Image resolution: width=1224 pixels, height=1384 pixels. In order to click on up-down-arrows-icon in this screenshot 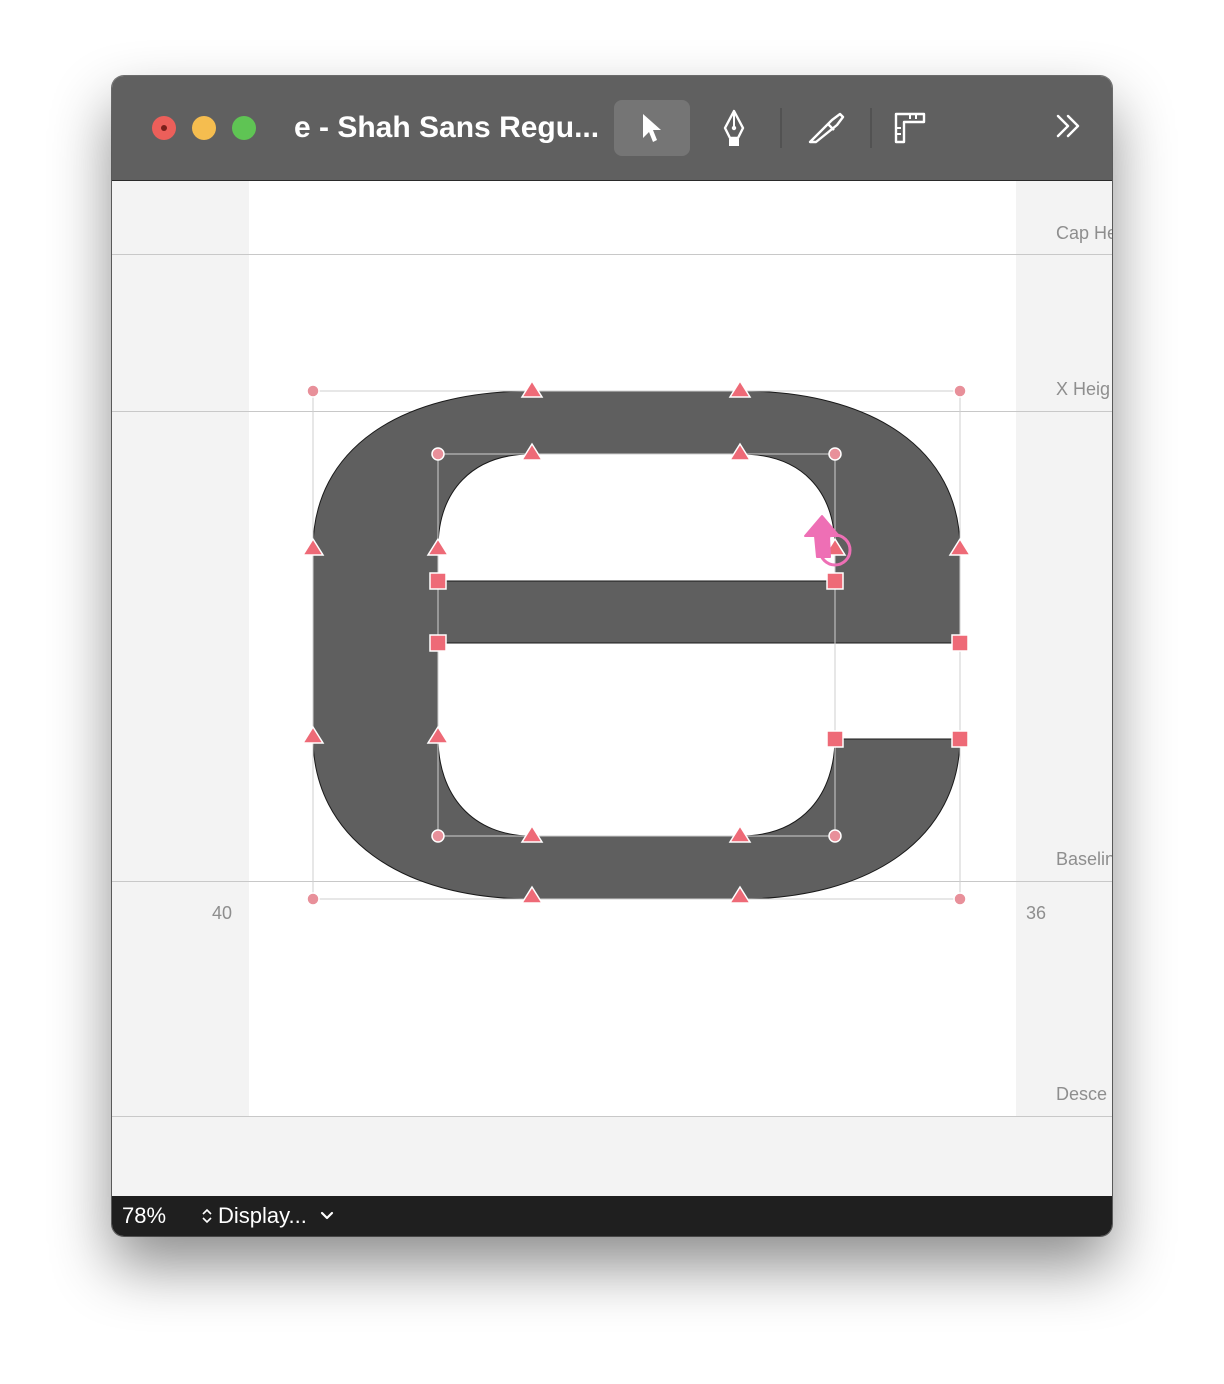, I will do `click(207, 1216)`.